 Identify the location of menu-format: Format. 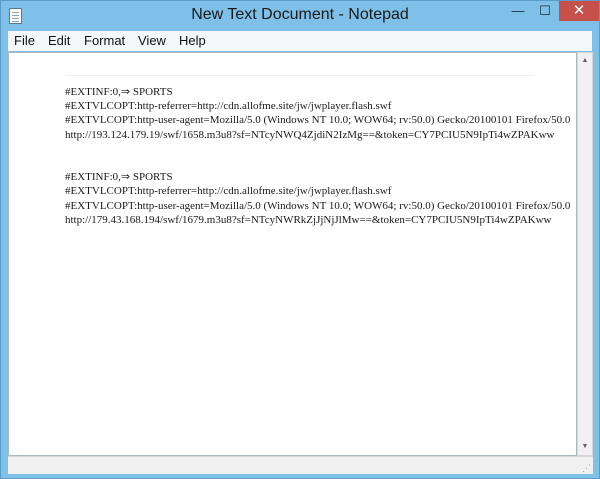
(104, 41).